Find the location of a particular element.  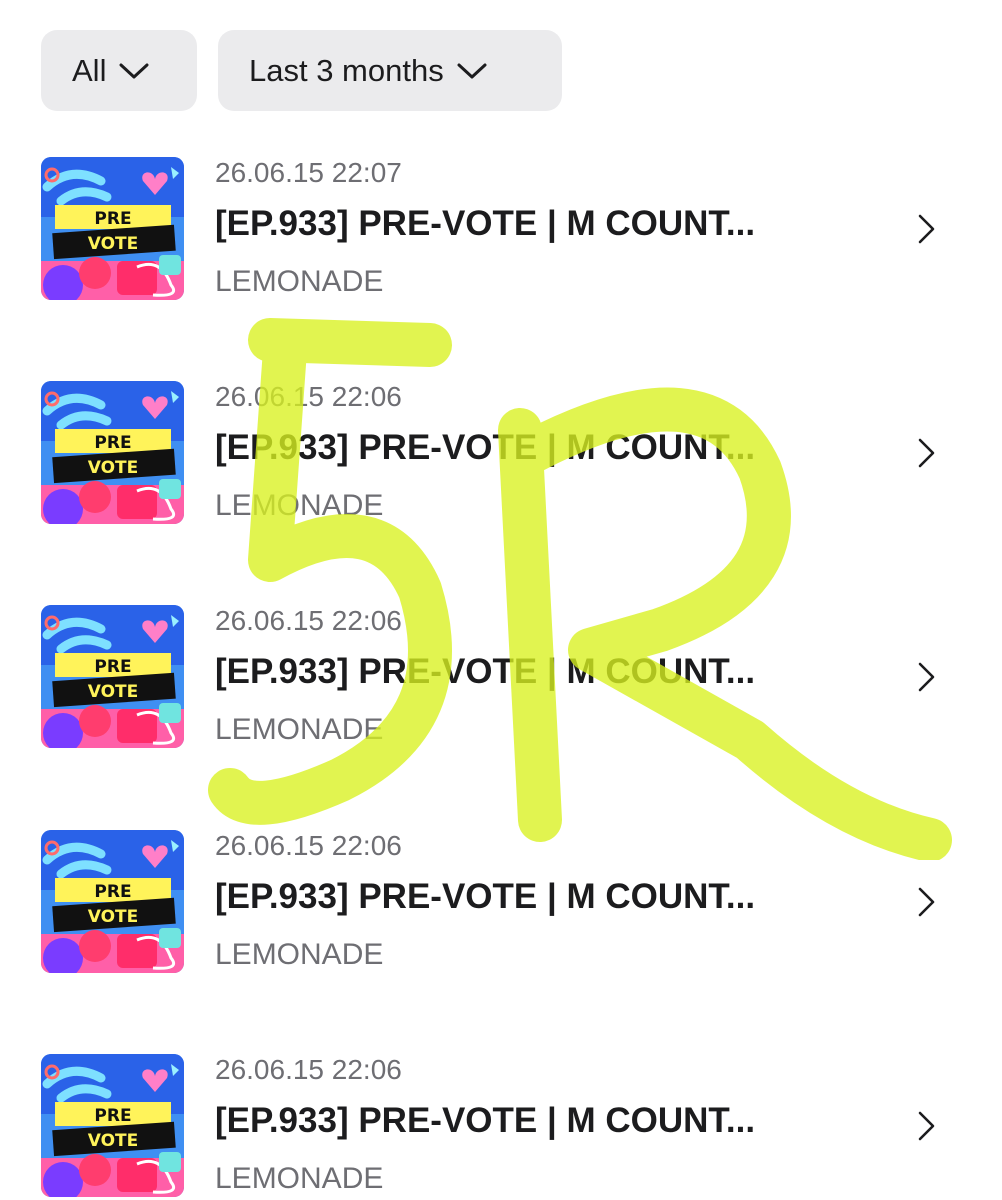

filter-bar: All Last 3 months is located at coordinates (301, 70).